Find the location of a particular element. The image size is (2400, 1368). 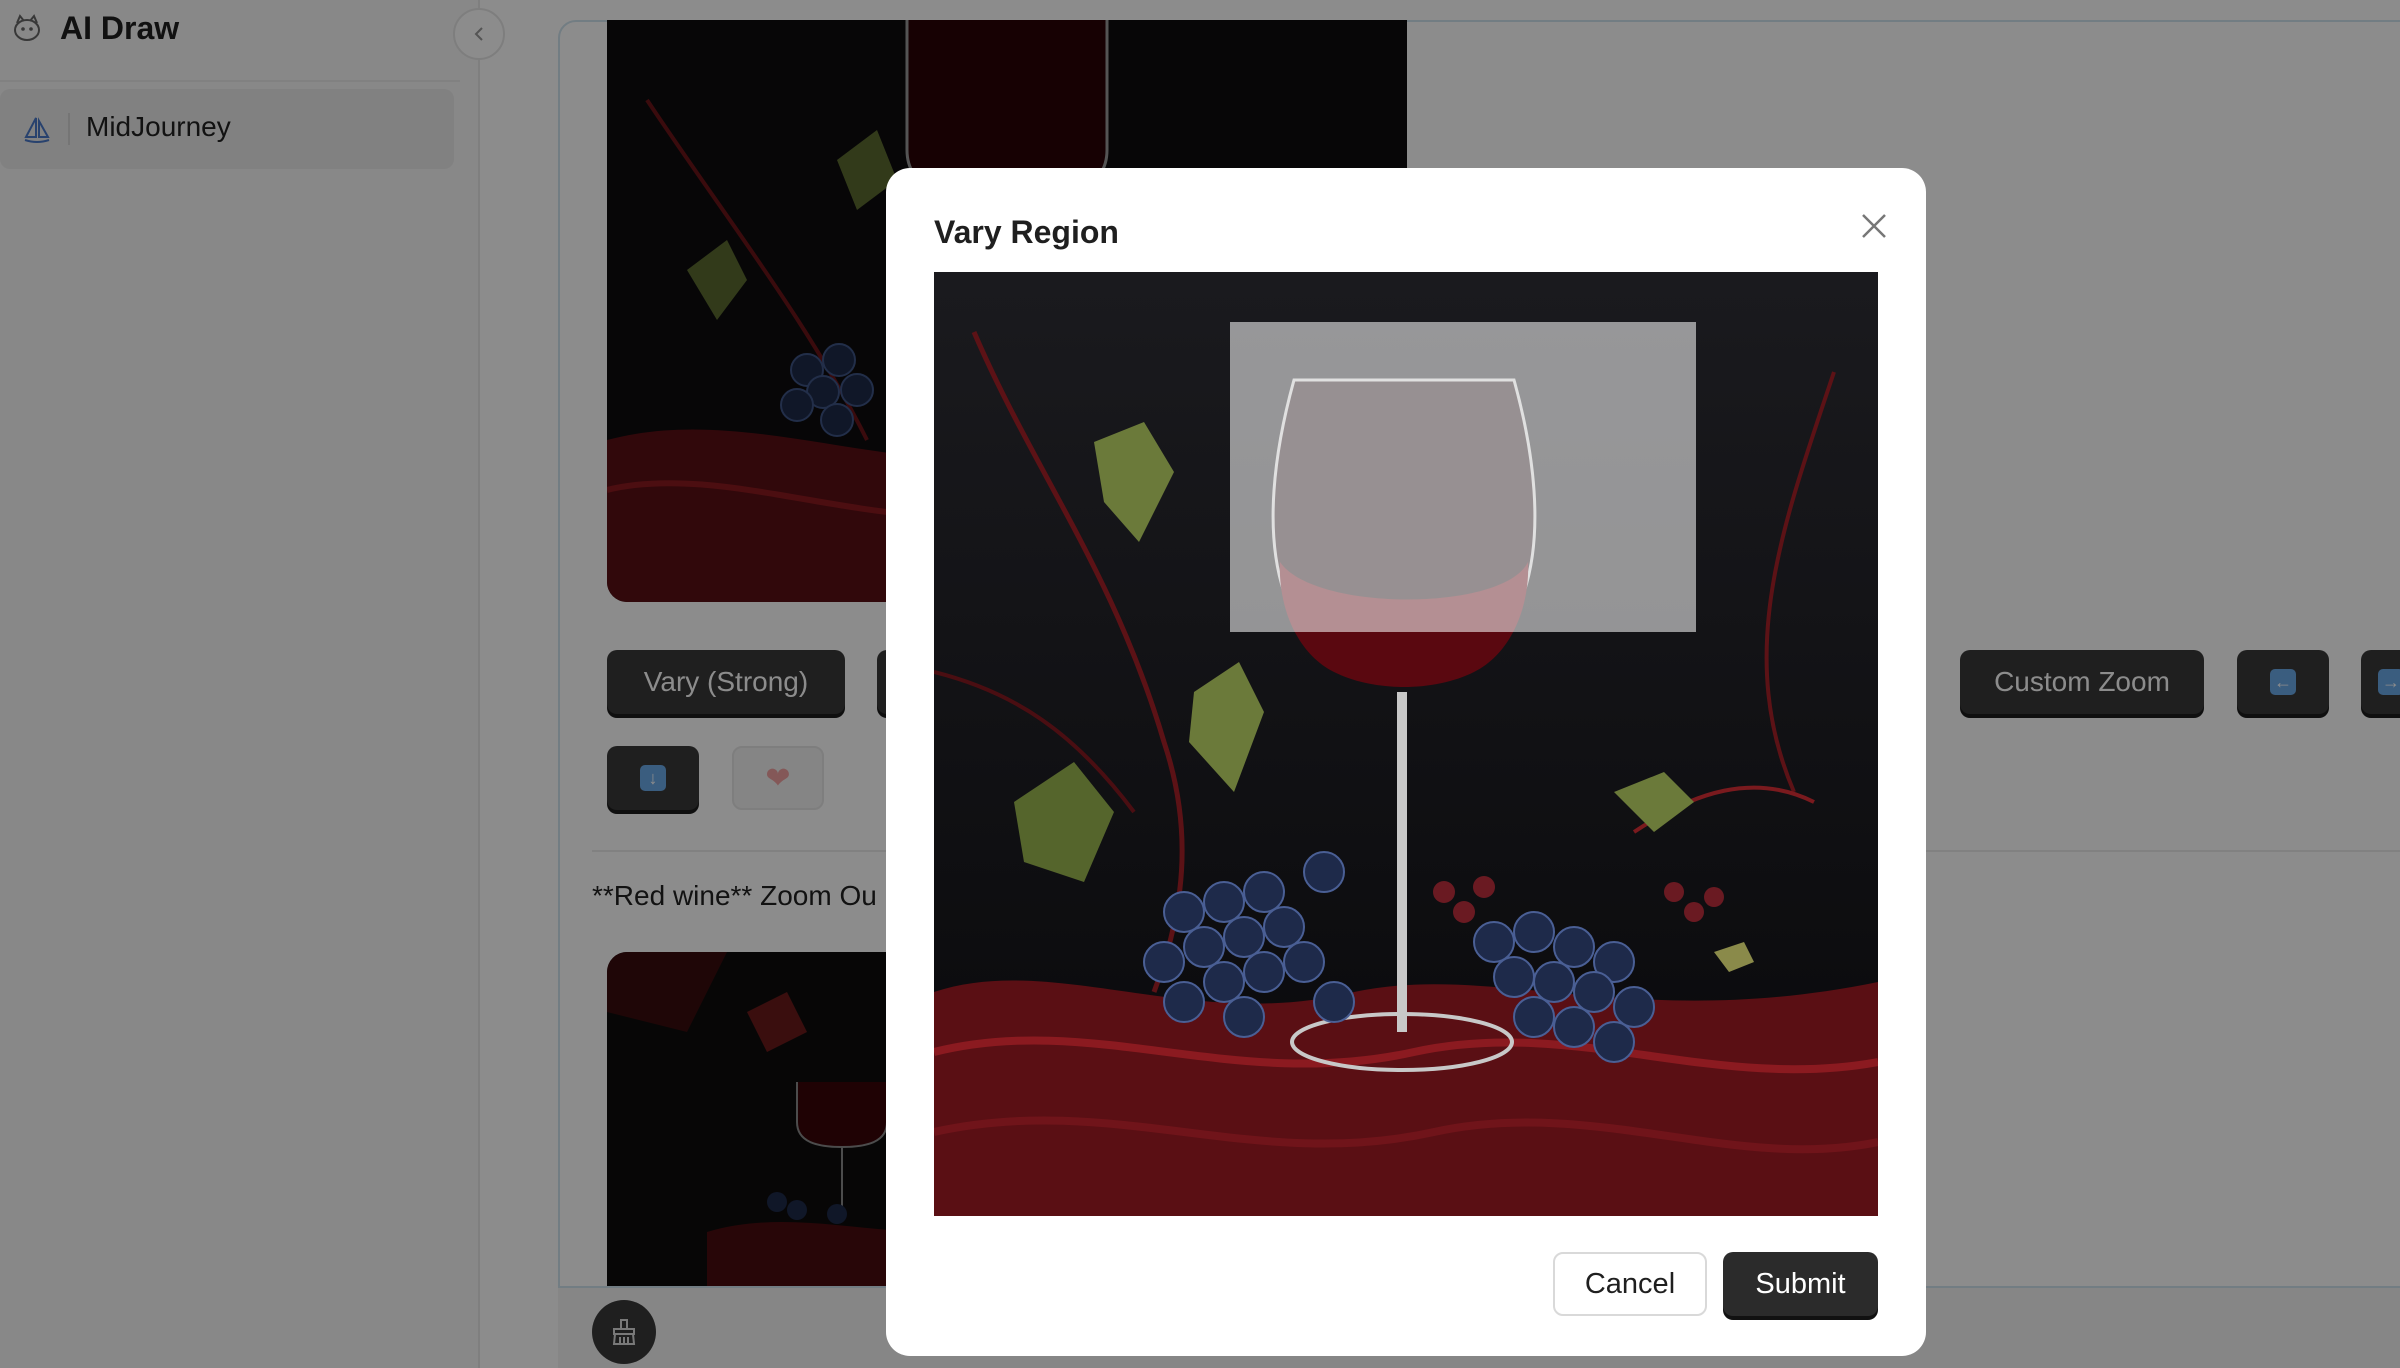

modal-close-button is located at coordinates (1874, 226).